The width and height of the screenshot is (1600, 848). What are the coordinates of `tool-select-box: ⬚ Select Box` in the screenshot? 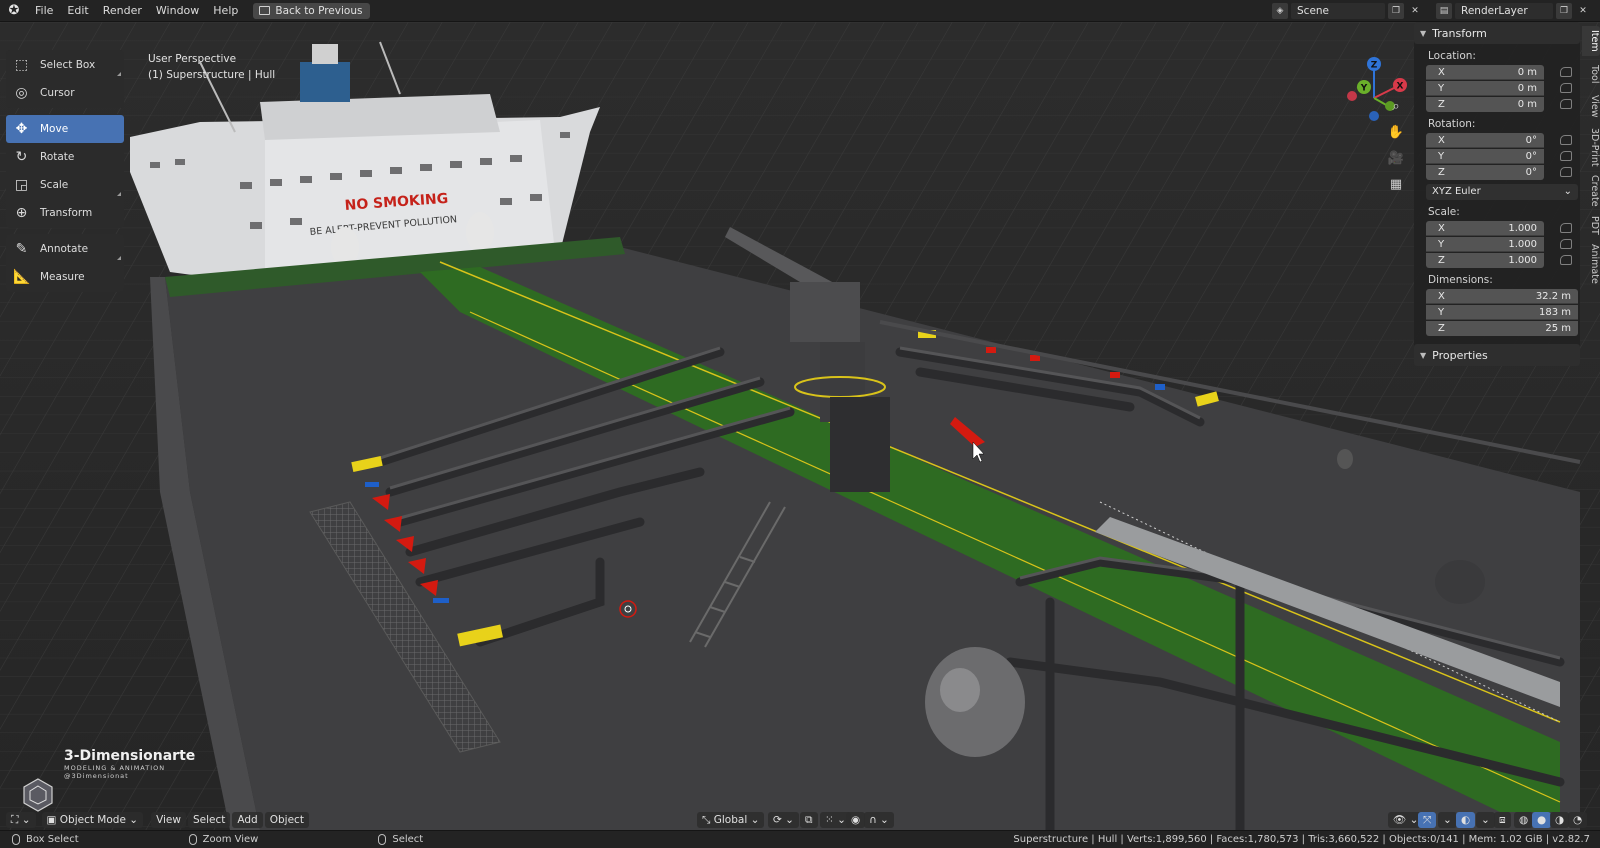 It's located at (65, 65).